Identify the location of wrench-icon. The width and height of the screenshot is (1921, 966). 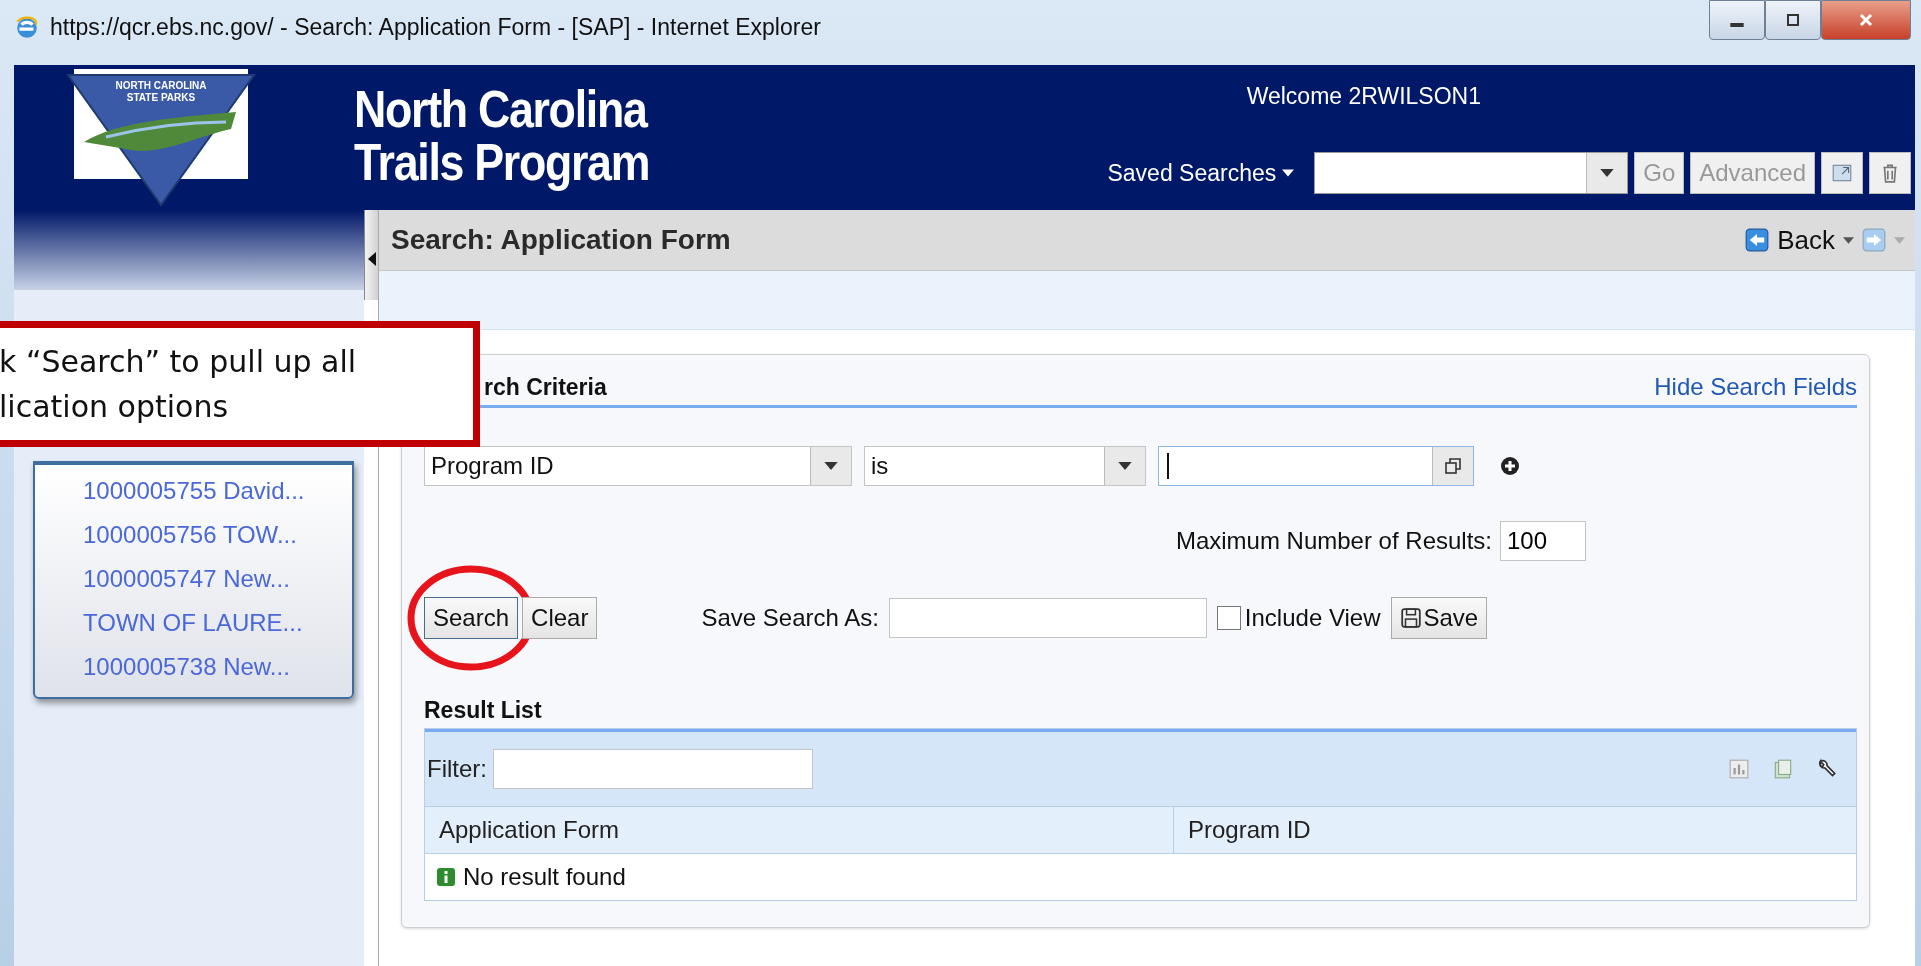
(1827, 769).